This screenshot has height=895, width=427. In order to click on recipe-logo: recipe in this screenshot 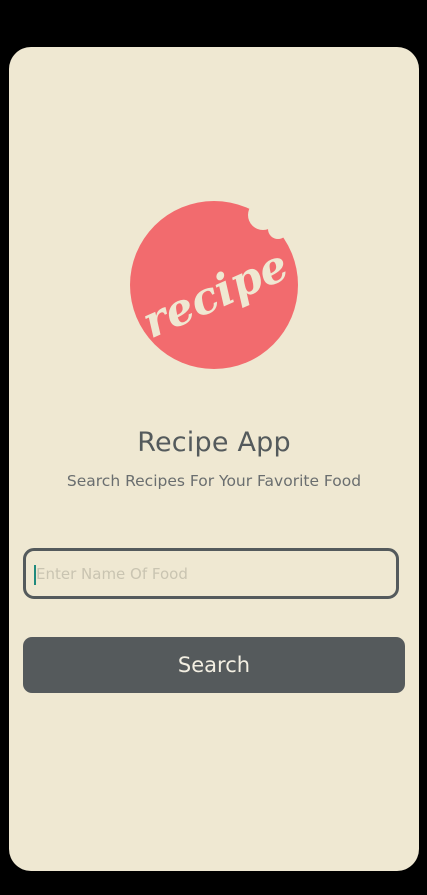, I will do `click(214, 285)`.